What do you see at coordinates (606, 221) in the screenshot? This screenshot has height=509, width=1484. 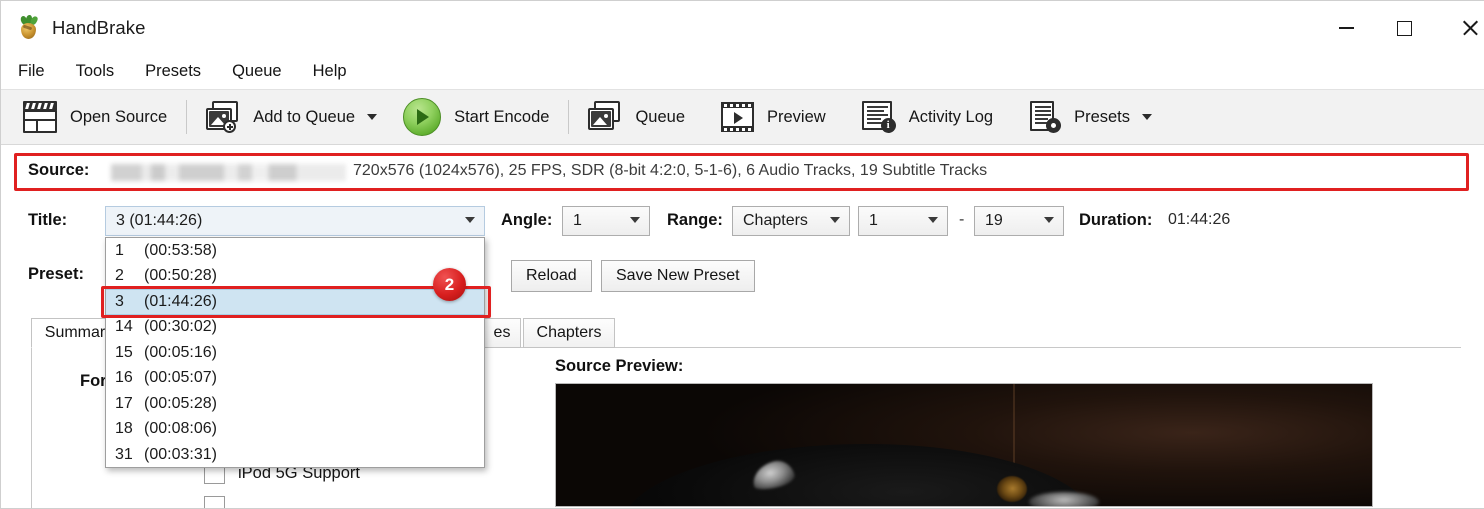 I see `angle-combobox: 1` at bounding box center [606, 221].